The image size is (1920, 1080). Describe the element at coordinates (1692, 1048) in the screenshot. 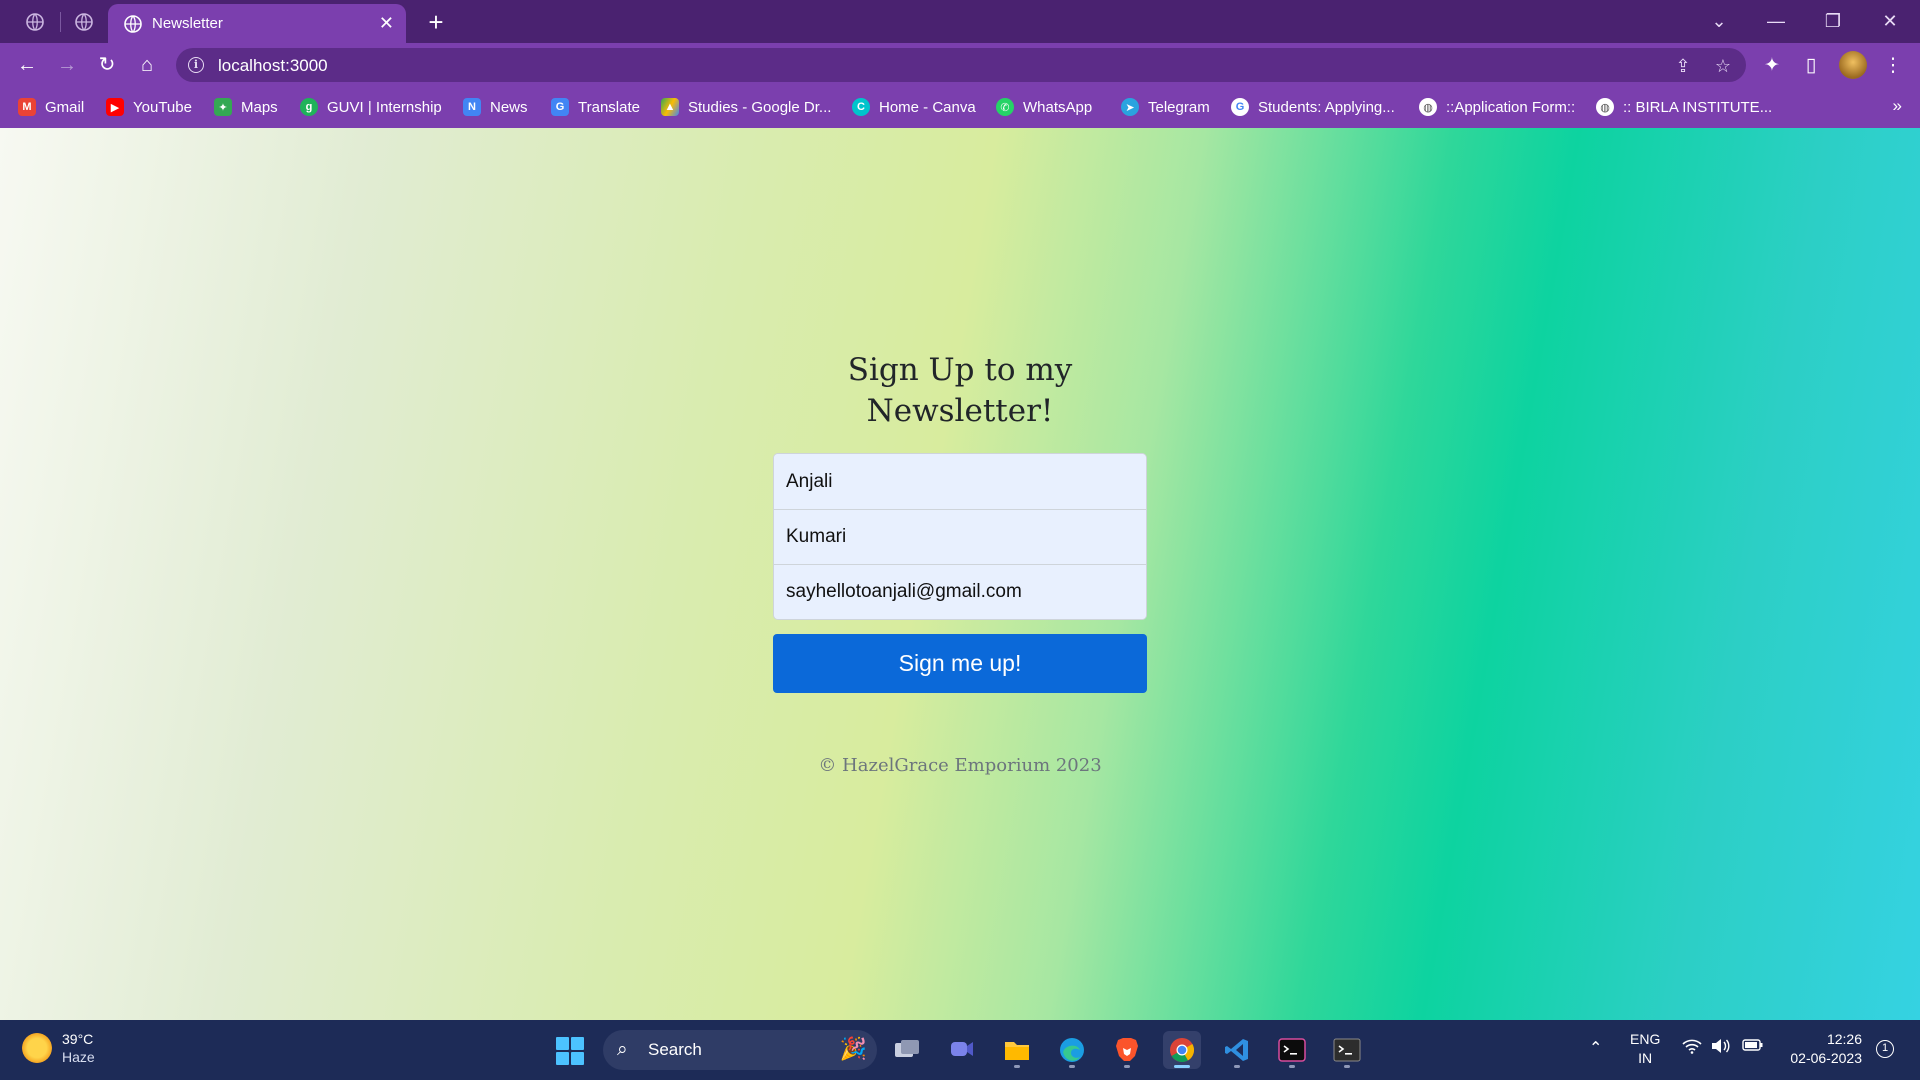

I see `wifi-icon` at that location.